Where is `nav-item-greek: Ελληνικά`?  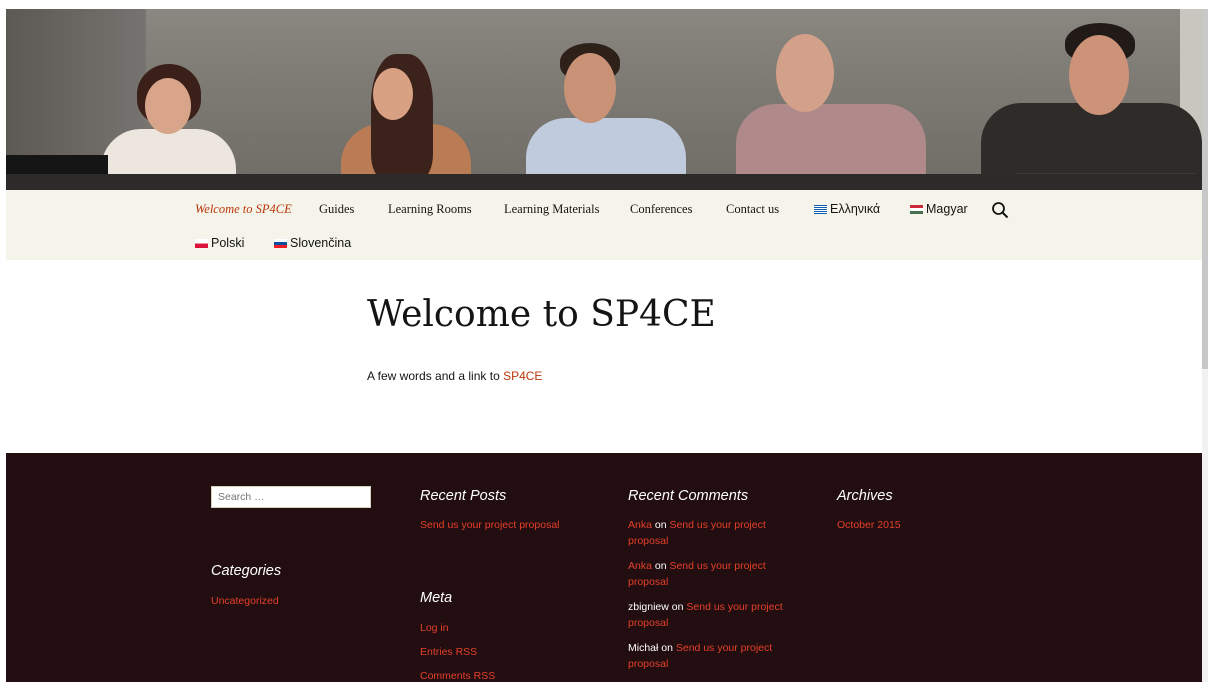 nav-item-greek: Ελληνικά is located at coordinates (847, 209).